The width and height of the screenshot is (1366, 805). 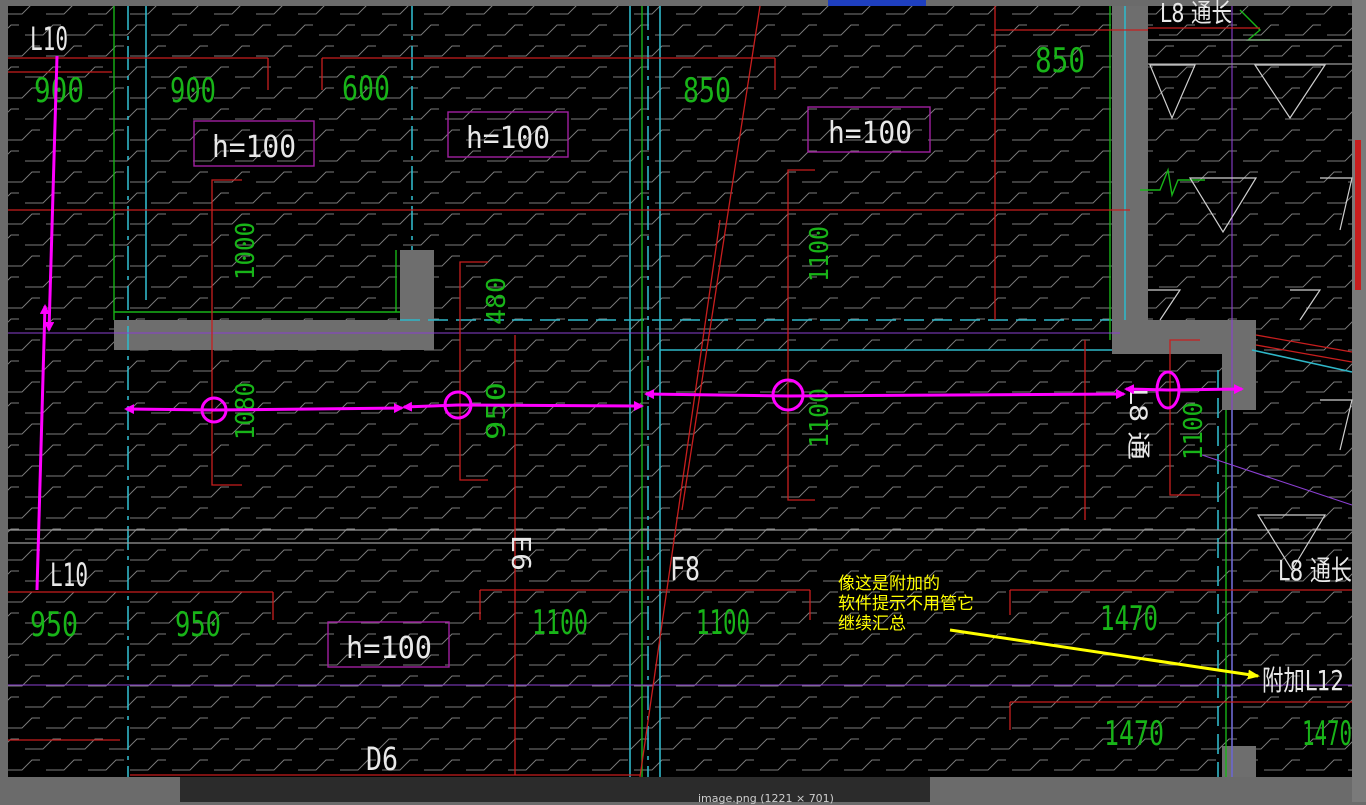 What do you see at coordinates (497, 411) in the screenshot?
I see `dim-950-v: 950` at bounding box center [497, 411].